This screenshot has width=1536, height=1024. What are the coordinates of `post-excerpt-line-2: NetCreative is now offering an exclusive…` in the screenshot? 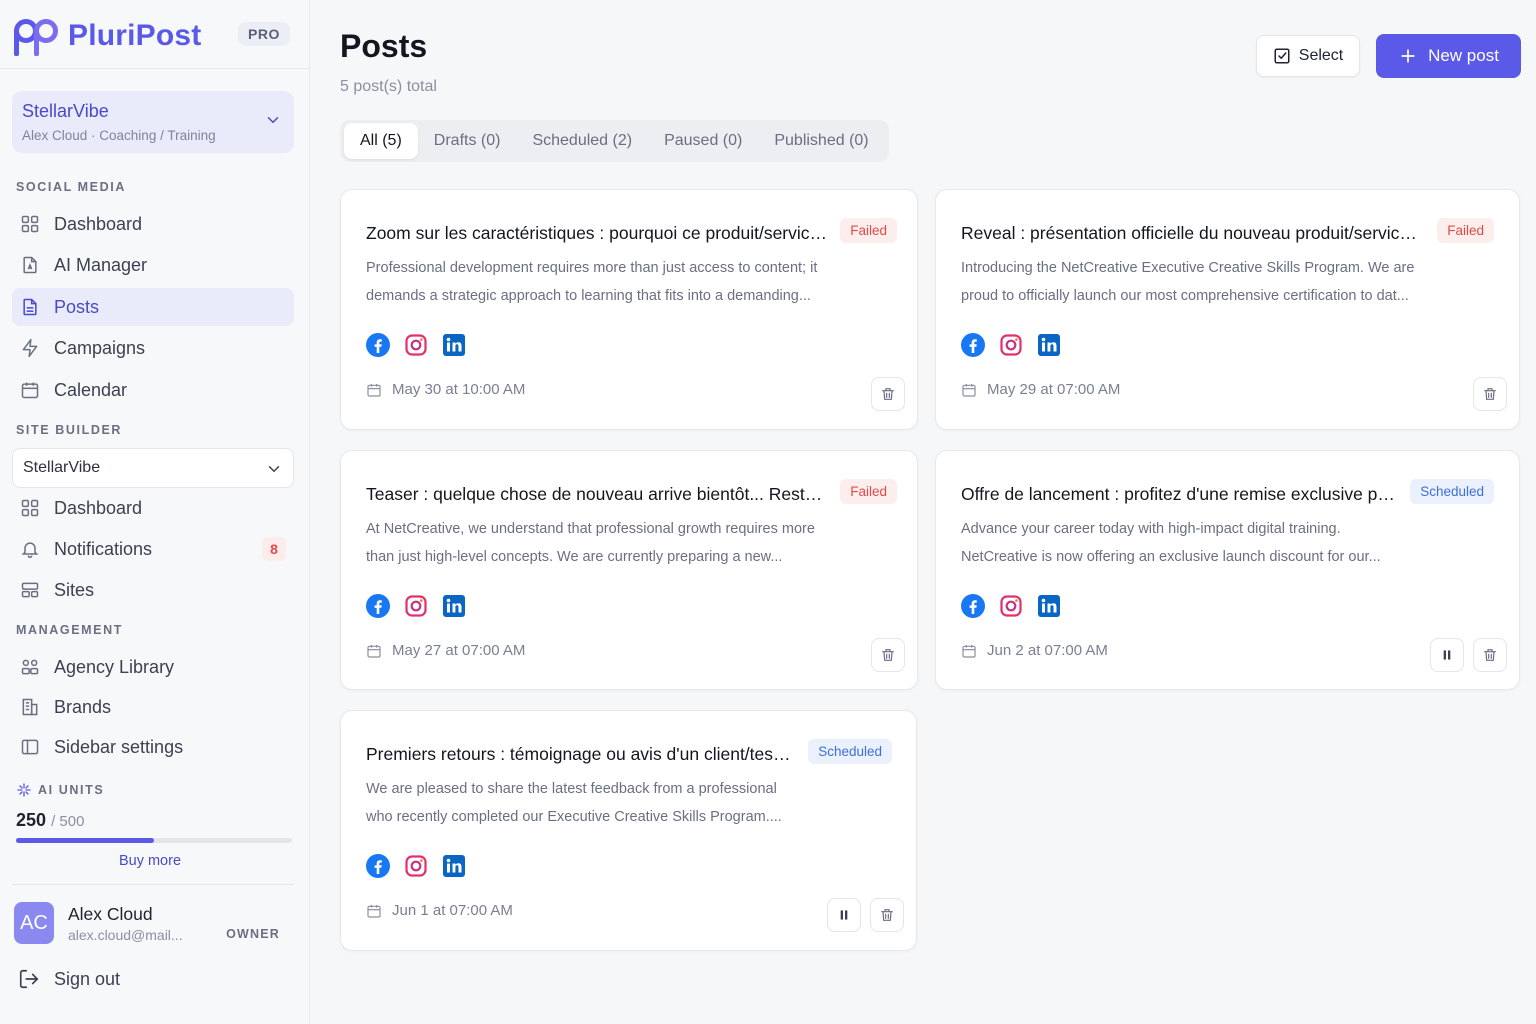 It's located at (1171, 557).